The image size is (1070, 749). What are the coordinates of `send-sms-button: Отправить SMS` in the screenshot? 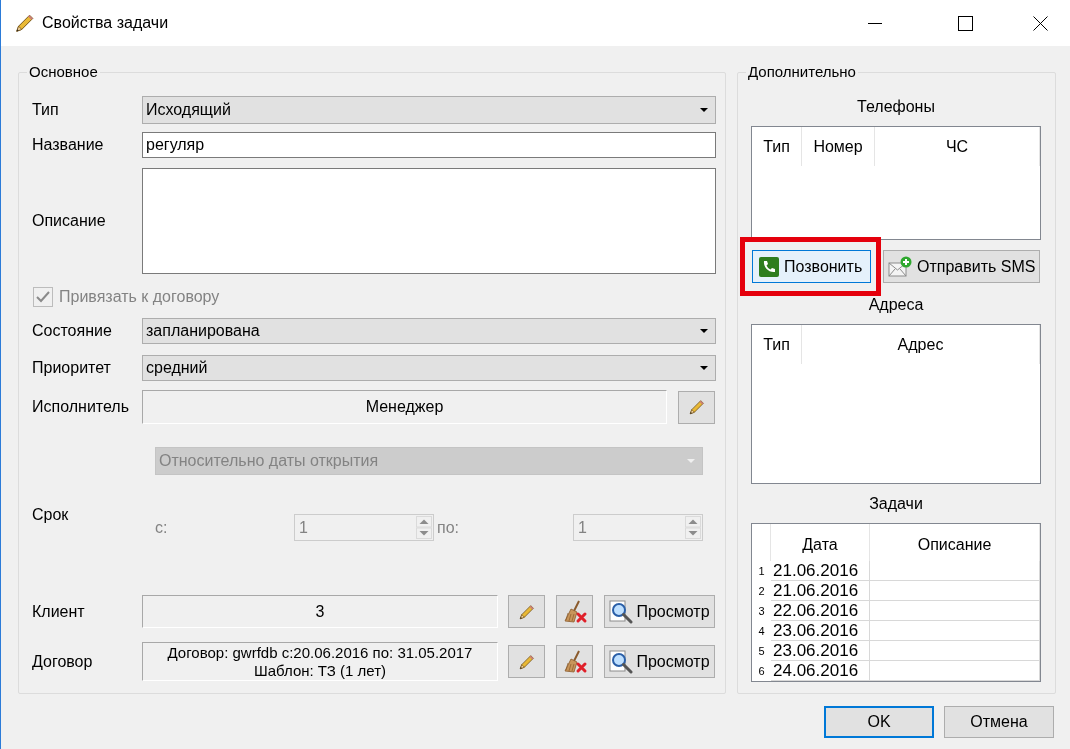 It's located at (961, 266).